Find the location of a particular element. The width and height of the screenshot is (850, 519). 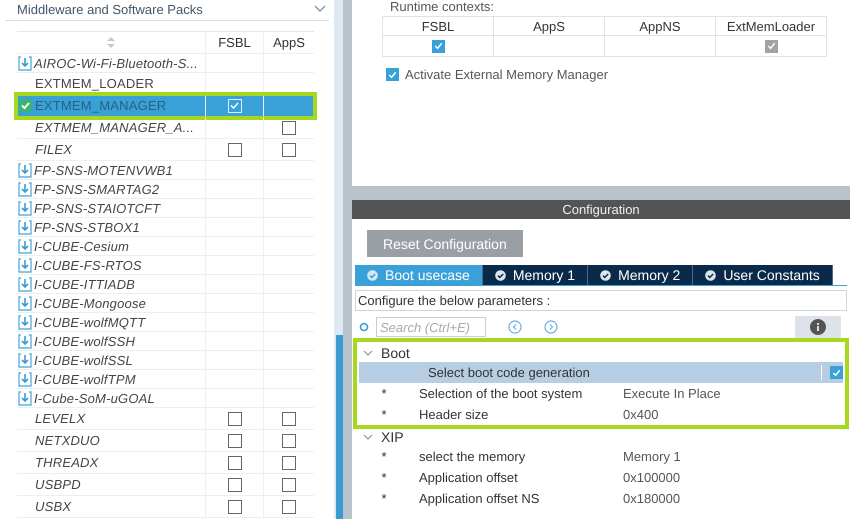

table-row: I-CUBE-Mongoose is located at coordinates (165, 303).